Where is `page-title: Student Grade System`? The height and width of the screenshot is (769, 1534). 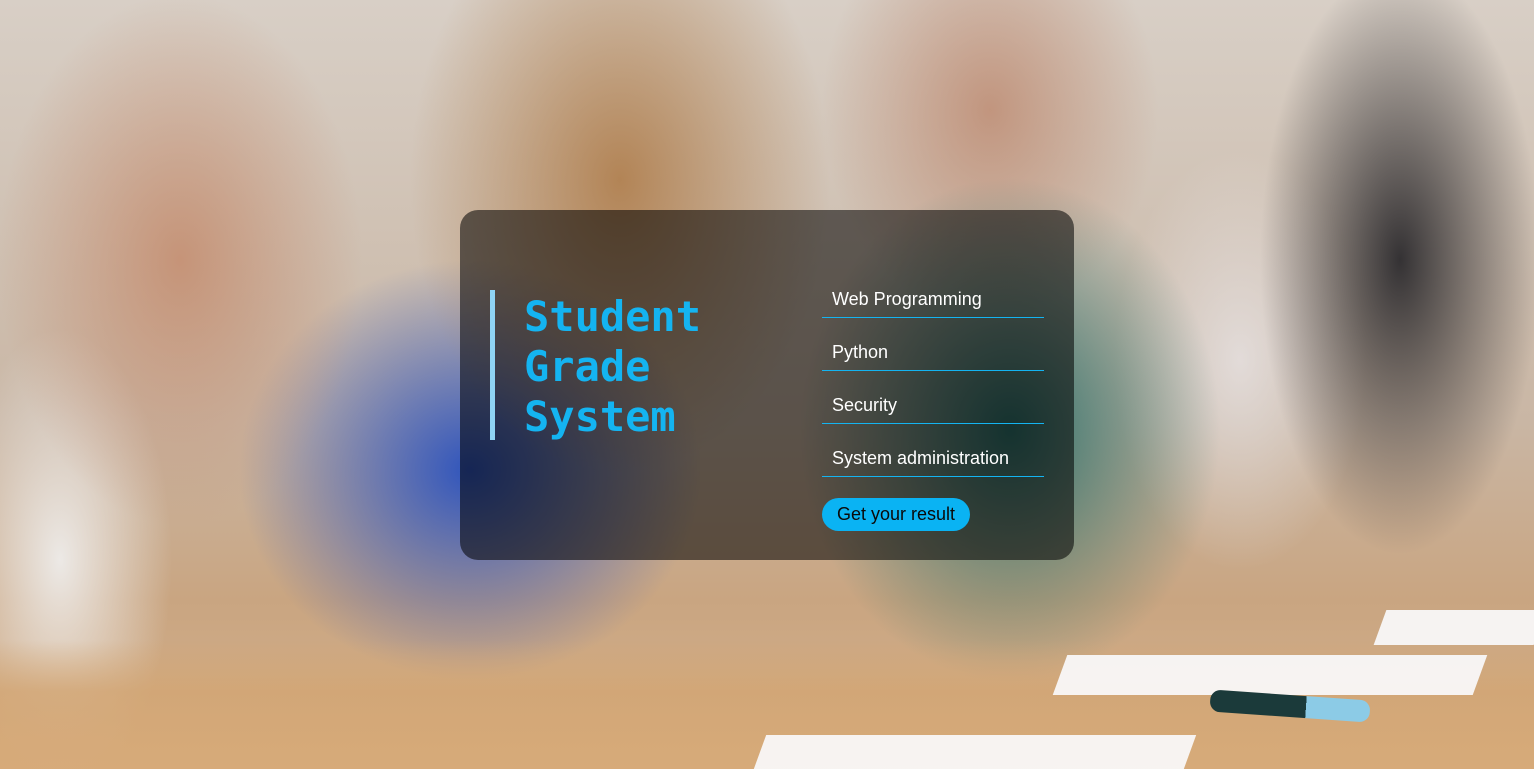
page-title: Student Grade System is located at coordinates (654, 367).